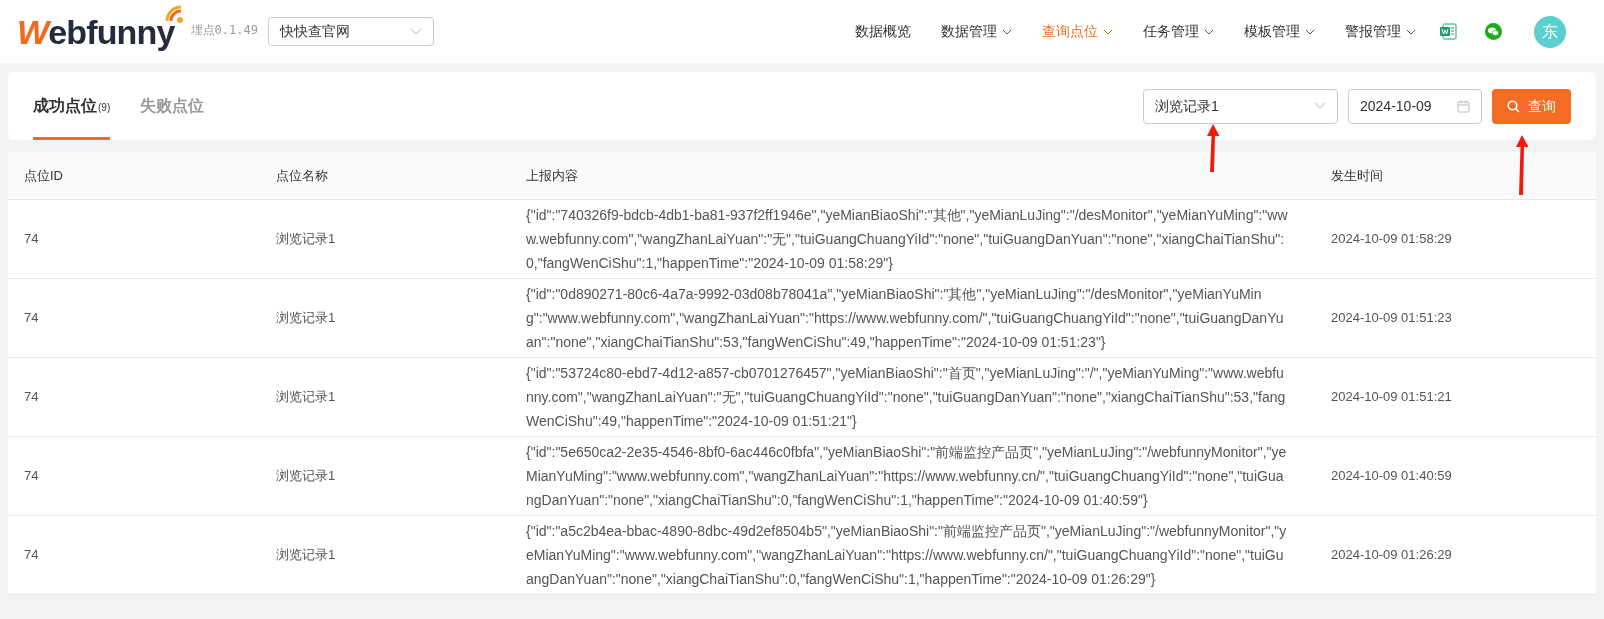  What do you see at coordinates (1391, 239) in the screenshot?
I see `table-cell: 2024-10-09 01:58:29` at bounding box center [1391, 239].